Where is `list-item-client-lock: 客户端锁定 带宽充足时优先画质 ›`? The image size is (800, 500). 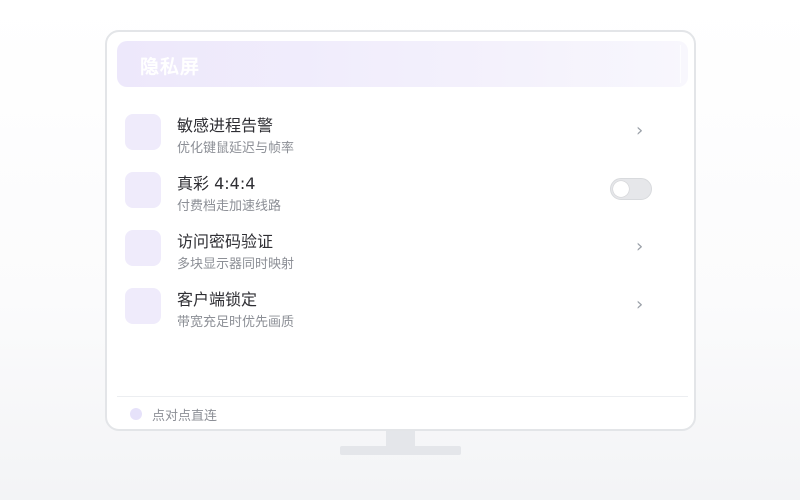 list-item-client-lock: 客户端锁定 带宽充足时优先画质 › is located at coordinates (402, 314).